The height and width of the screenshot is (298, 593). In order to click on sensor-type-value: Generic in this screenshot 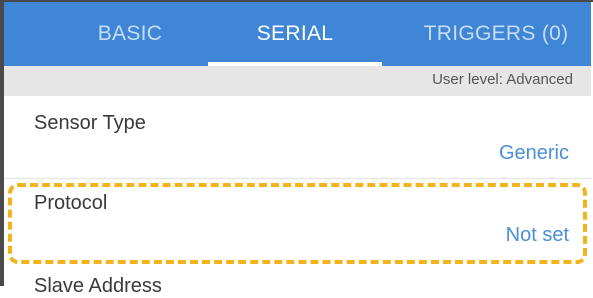, I will do `click(533, 153)`.